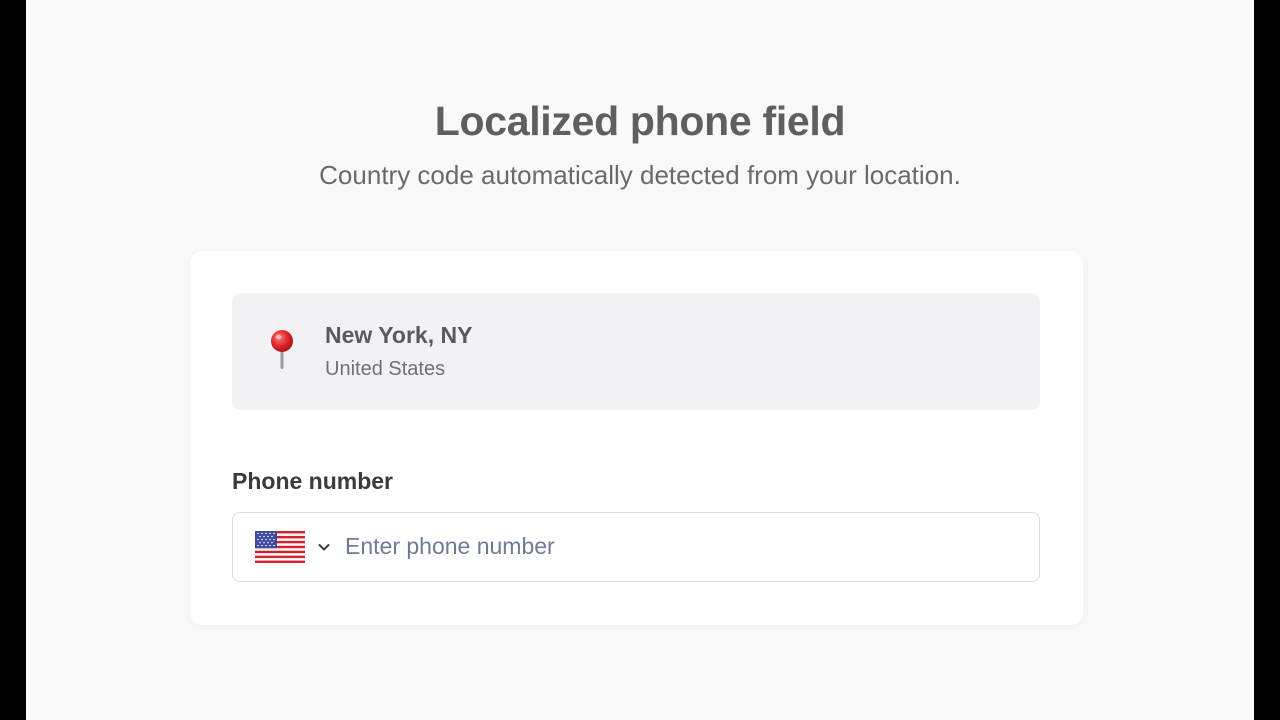 The height and width of the screenshot is (720, 1280). Describe the element at coordinates (313, 481) in the screenshot. I see `phone-number-label: Phone number` at that location.